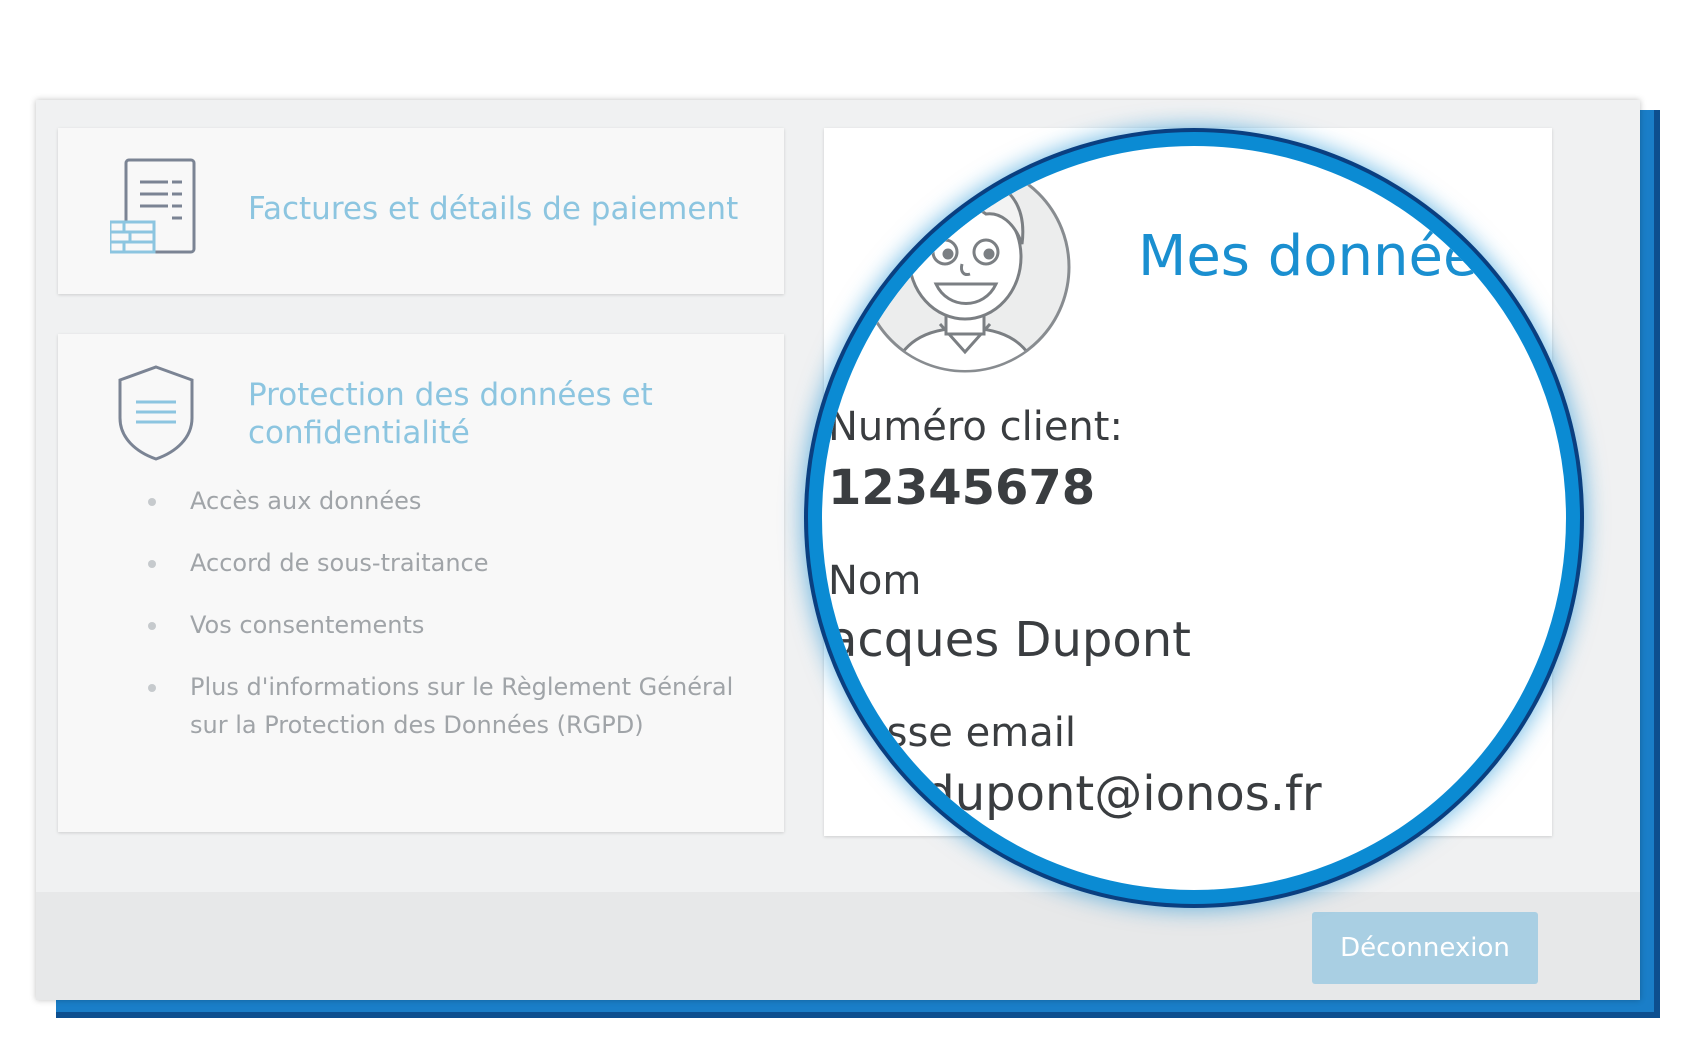 The image size is (1697, 1053). I want to click on logout-button: Déconnexion, so click(1425, 948).